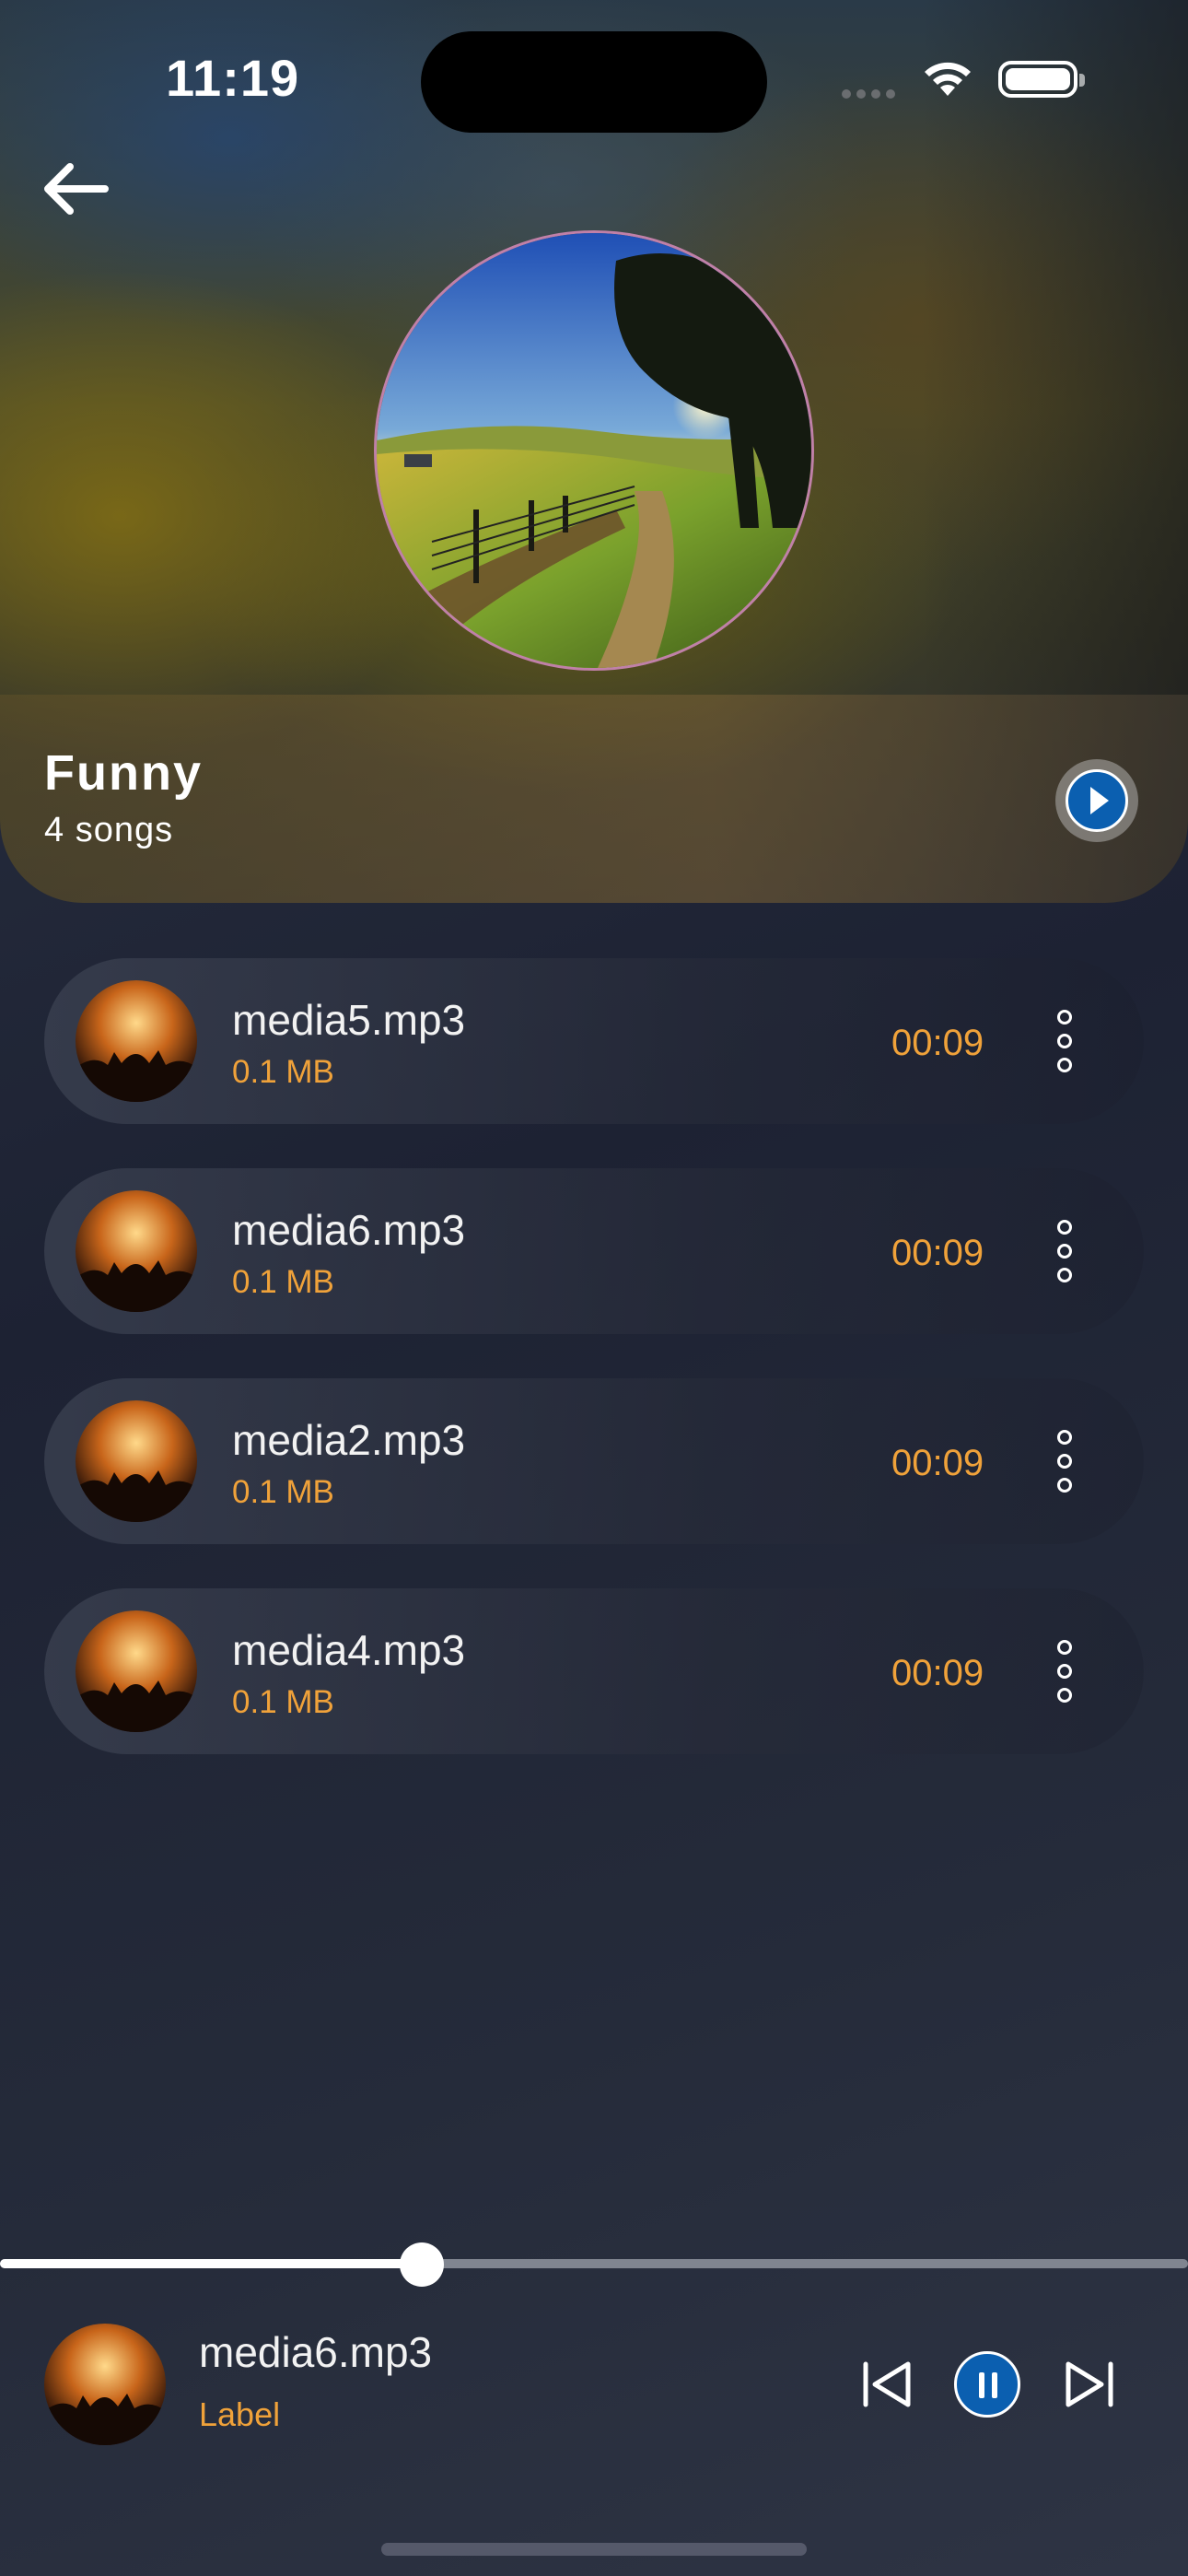 Image resolution: width=1188 pixels, height=2576 pixels. Describe the element at coordinates (982, 2385) in the screenshot. I see `pause-icon` at that location.